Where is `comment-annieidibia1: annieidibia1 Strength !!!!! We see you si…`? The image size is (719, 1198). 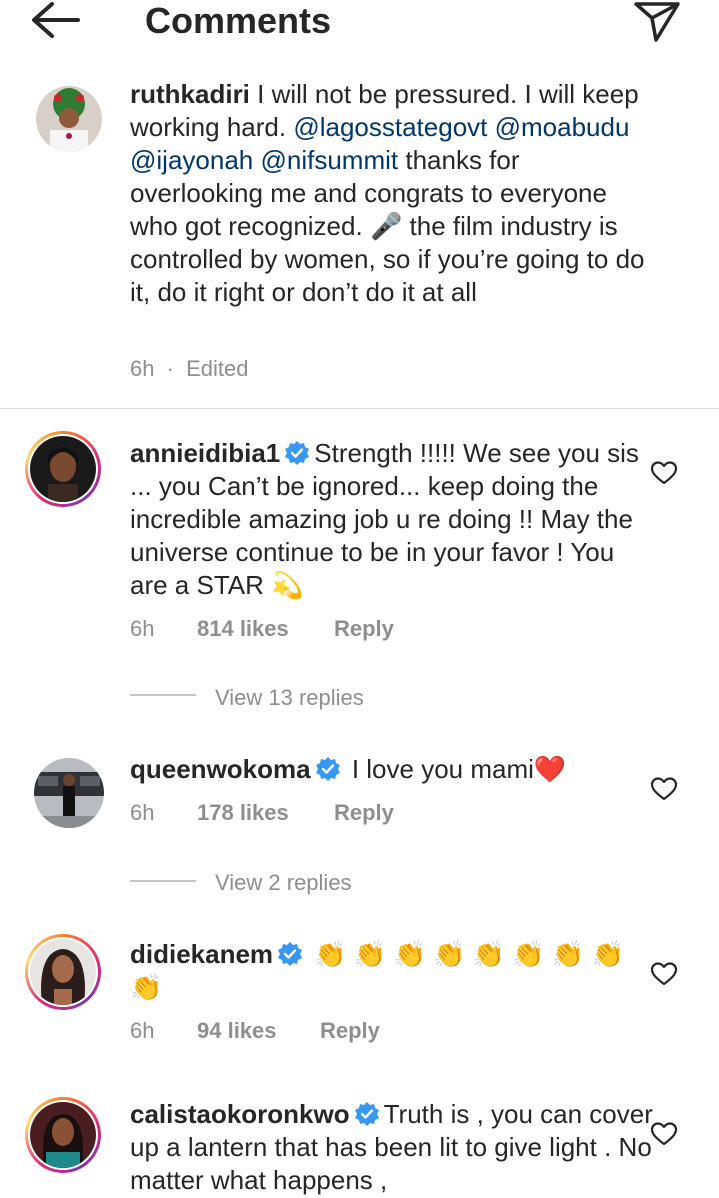 comment-annieidibia1: annieidibia1 Strength !!!!! We see you si… is located at coordinates (384, 519).